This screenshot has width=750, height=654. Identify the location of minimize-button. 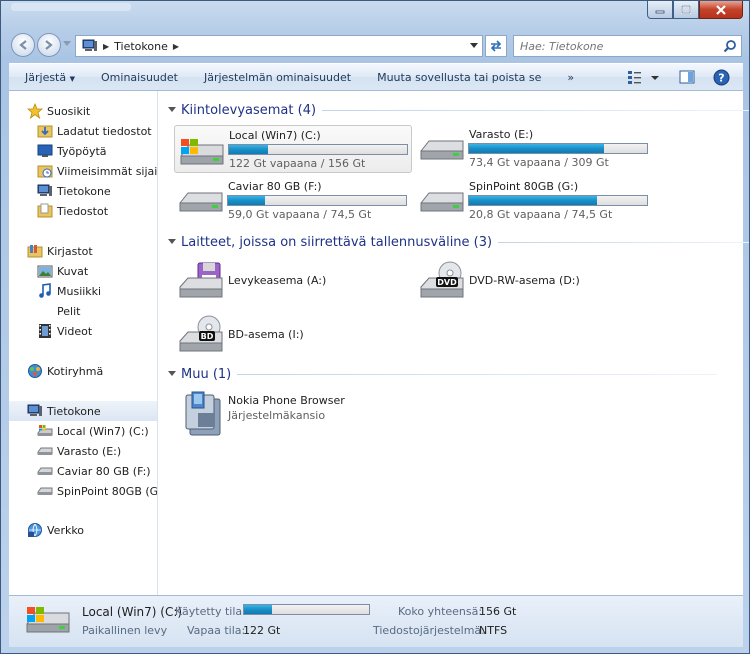
(660, 10).